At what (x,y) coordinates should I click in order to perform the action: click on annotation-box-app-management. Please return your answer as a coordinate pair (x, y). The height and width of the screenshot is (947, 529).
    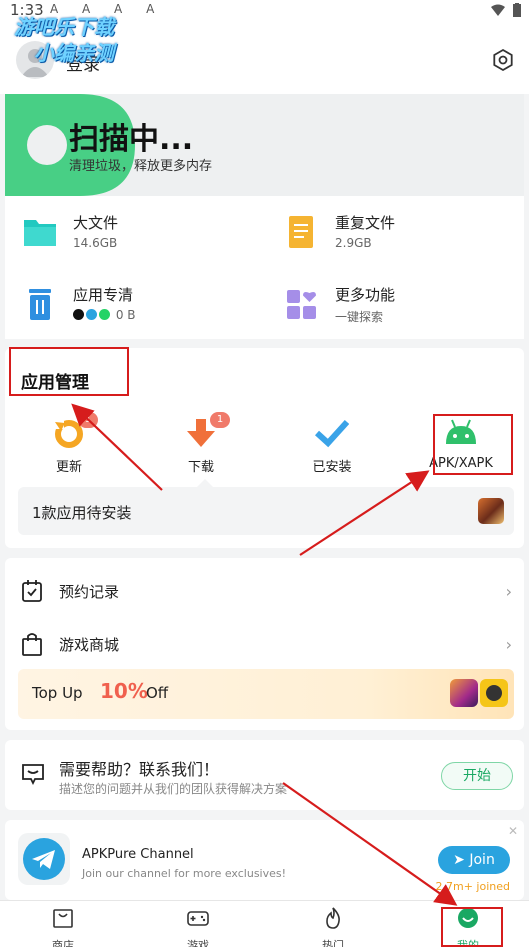
    Looking at the image, I should click on (69, 371).